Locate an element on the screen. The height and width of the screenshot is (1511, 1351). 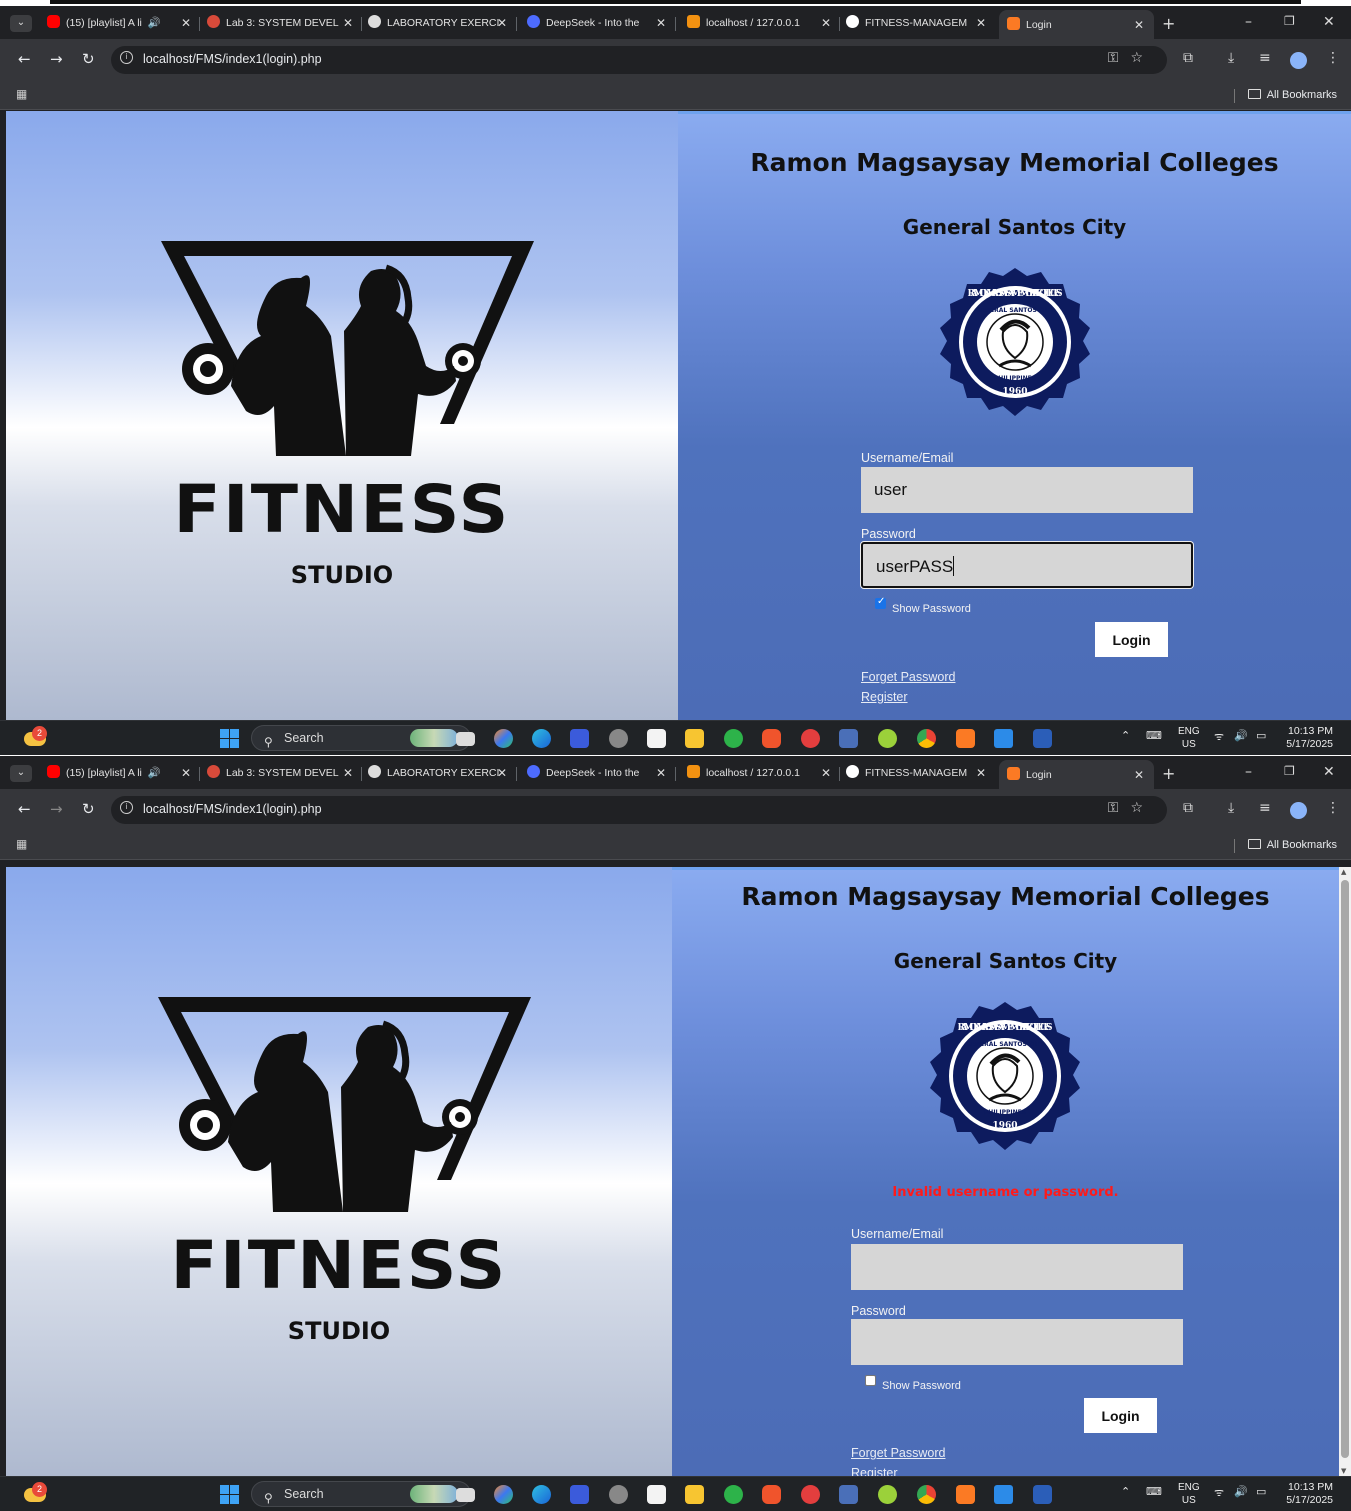
battery-icon: ▭ is located at coordinates (1261, 1491).